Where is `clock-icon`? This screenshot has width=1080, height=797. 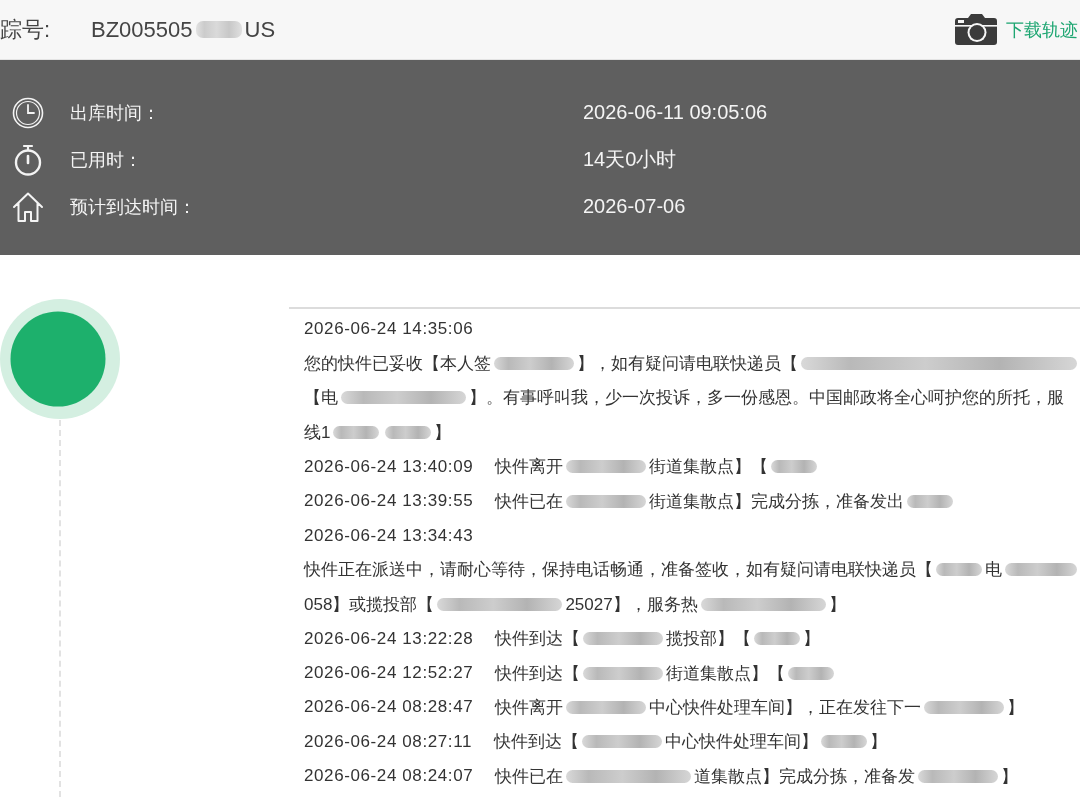
clock-icon is located at coordinates (28, 112).